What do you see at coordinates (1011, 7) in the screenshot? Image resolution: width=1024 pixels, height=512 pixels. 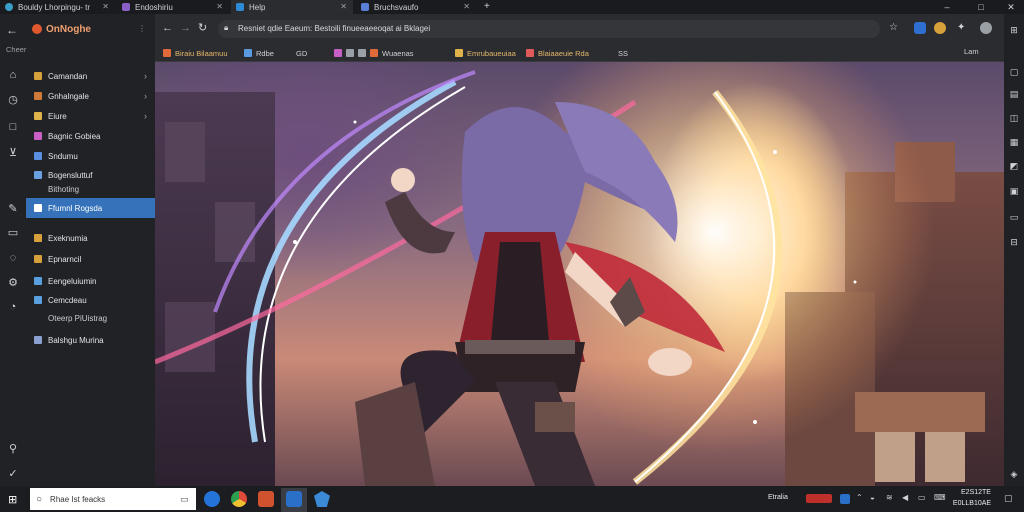 I see `close-window-button: ✕` at bounding box center [1011, 7].